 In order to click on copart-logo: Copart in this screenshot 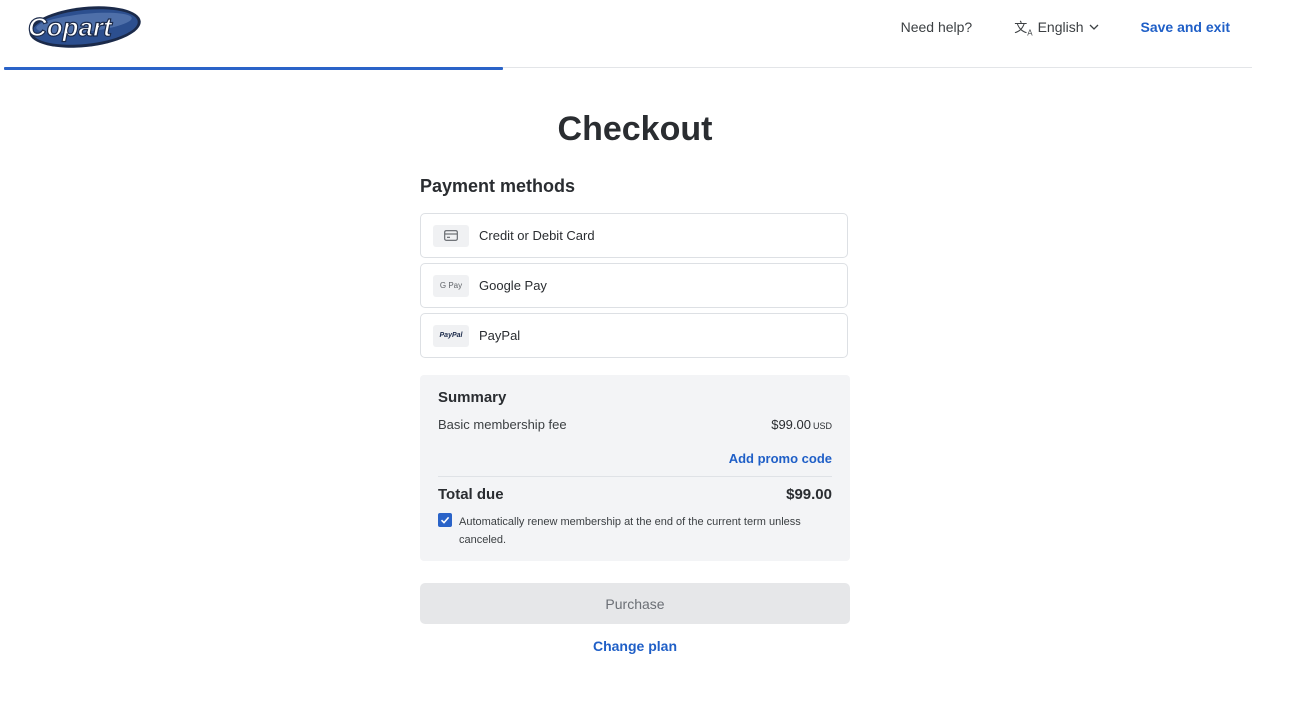, I will do `click(83, 27)`.